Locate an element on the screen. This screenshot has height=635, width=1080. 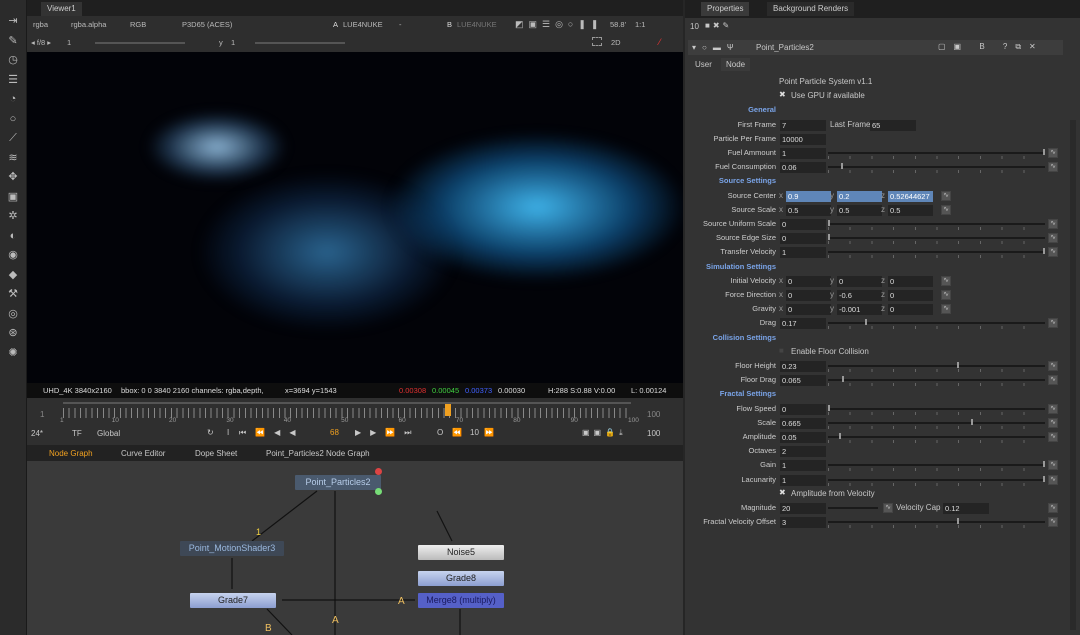
timeline-range-bar is located at coordinates (347, 403).